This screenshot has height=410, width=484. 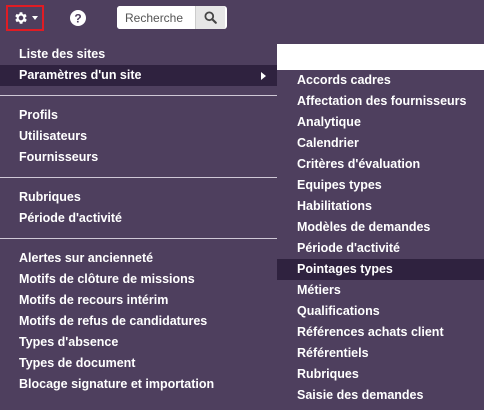 What do you see at coordinates (138, 258) in the screenshot?
I see `menu-item-alertes-anciennete: Alertes sur ancienneté` at bounding box center [138, 258].